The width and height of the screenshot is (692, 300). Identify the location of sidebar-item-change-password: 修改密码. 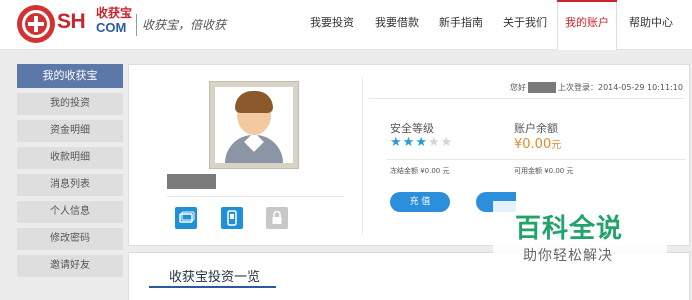
(70, 239).